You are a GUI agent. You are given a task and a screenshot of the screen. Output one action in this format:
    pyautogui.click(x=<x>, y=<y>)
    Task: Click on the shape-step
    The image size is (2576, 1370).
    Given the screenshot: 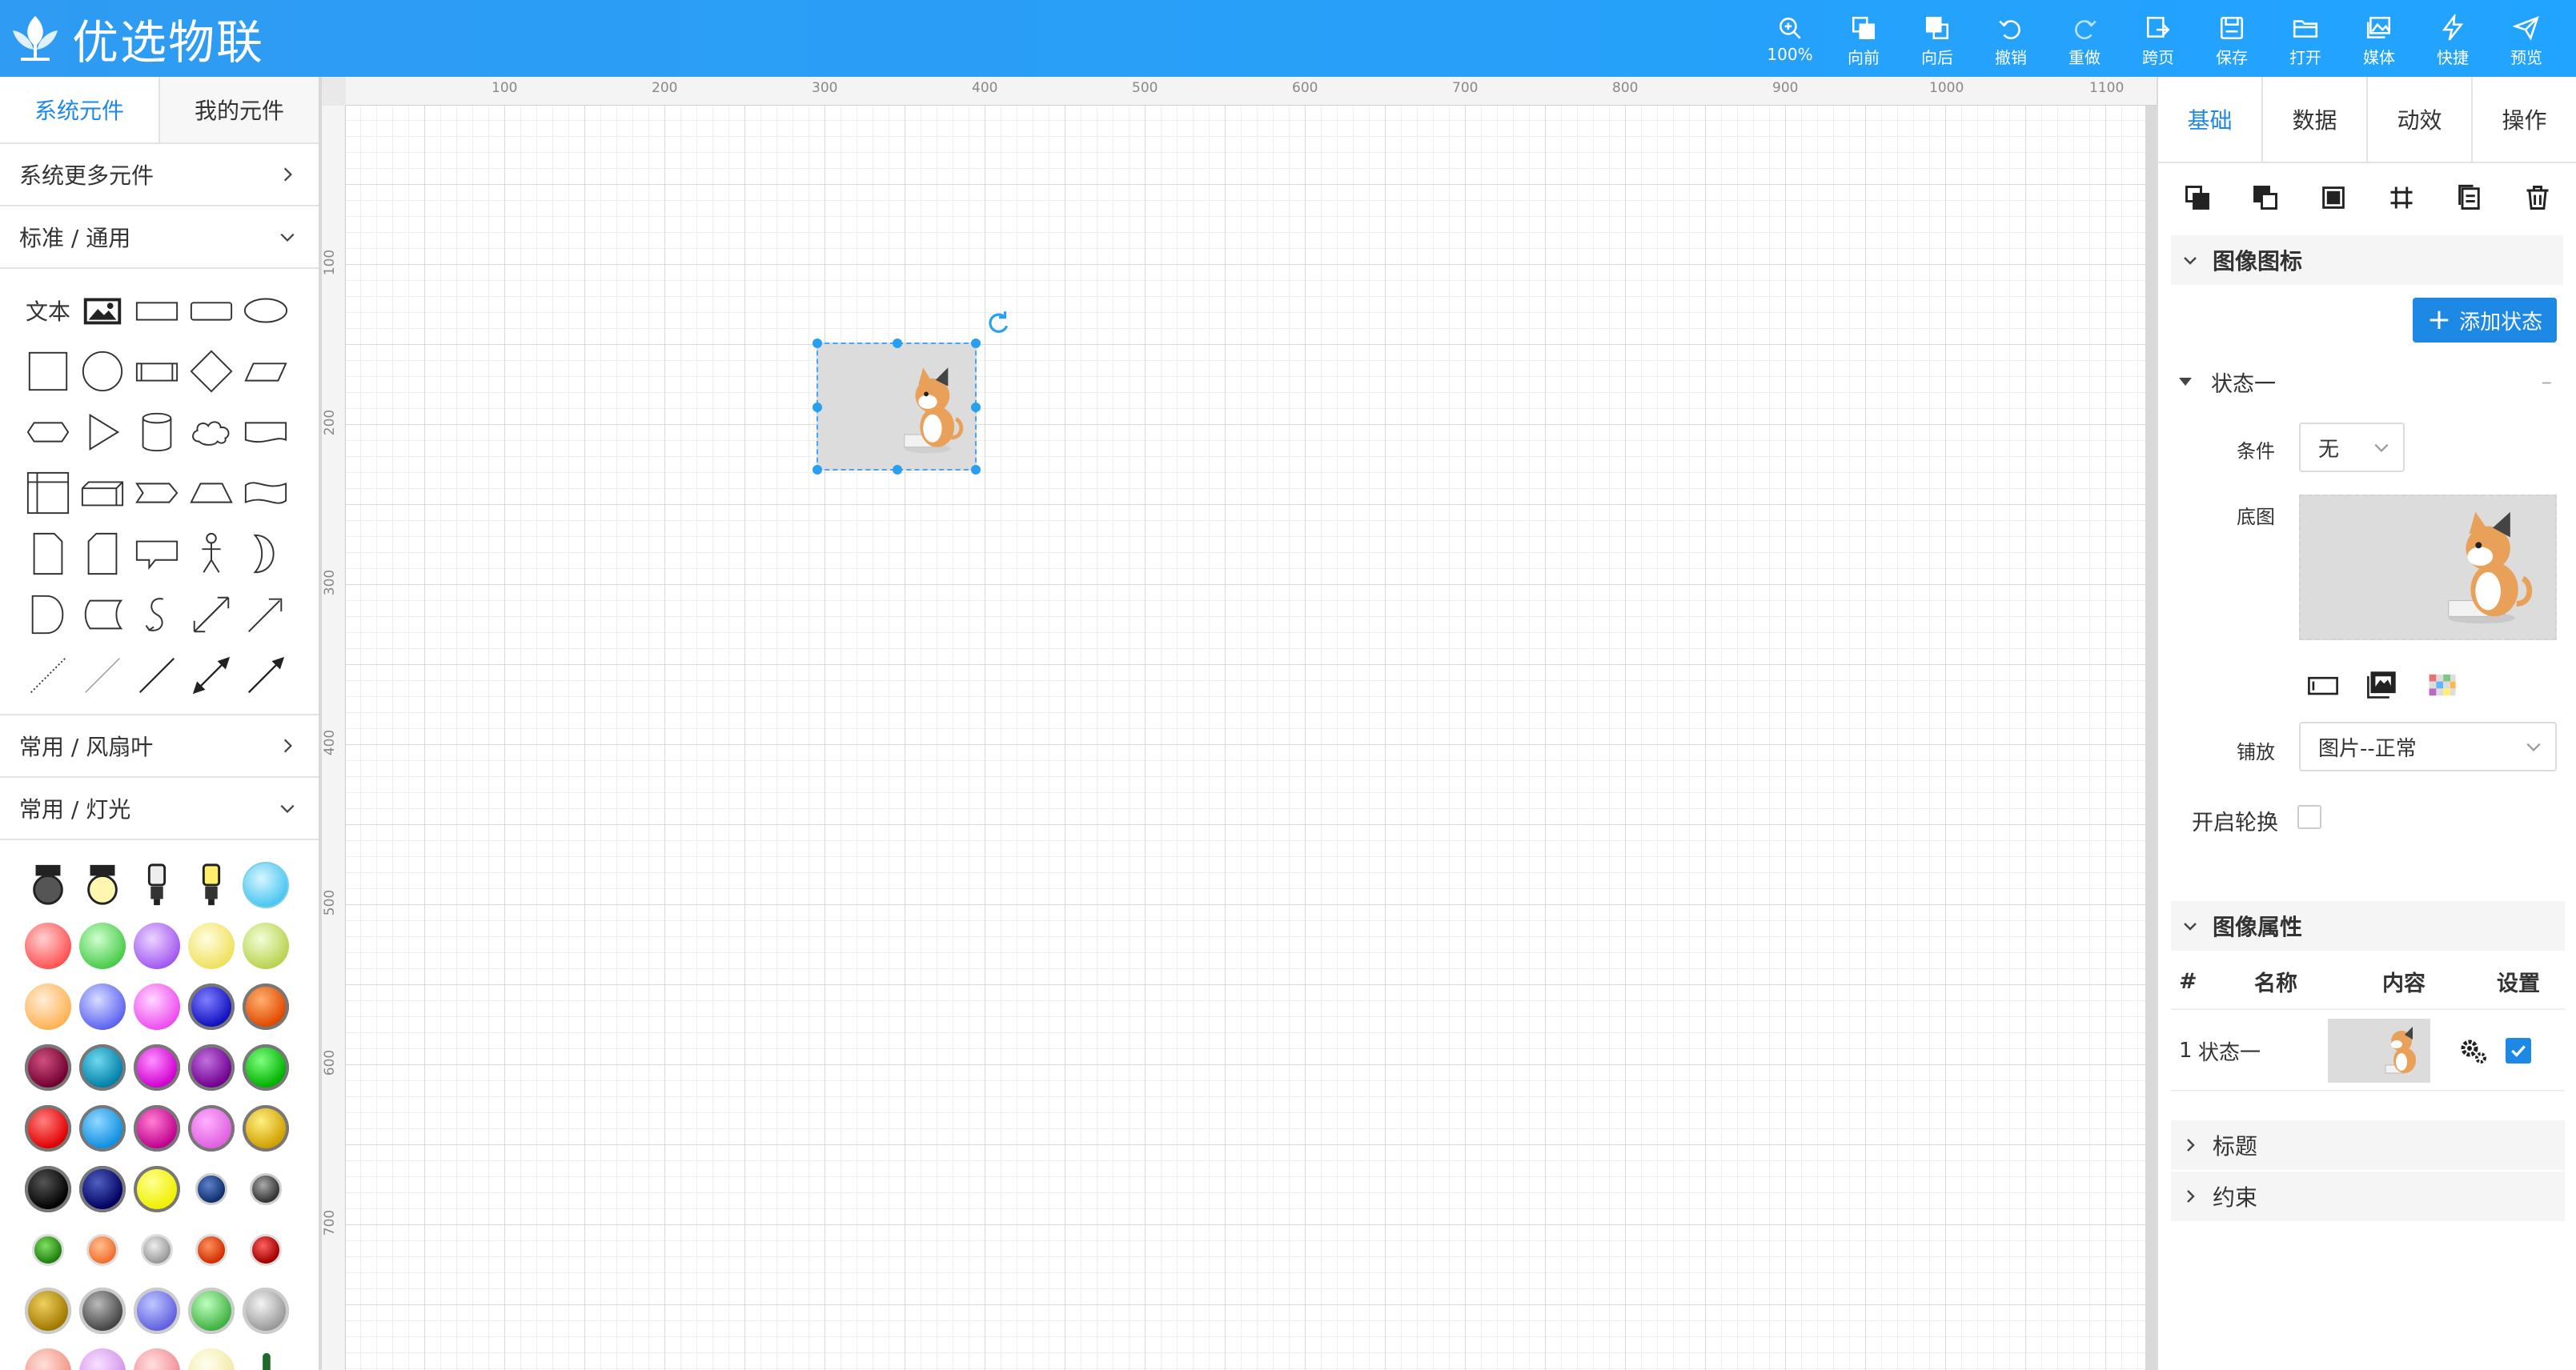 What is the action you would take?
    pyautogui.click(x=157, y=493)
    